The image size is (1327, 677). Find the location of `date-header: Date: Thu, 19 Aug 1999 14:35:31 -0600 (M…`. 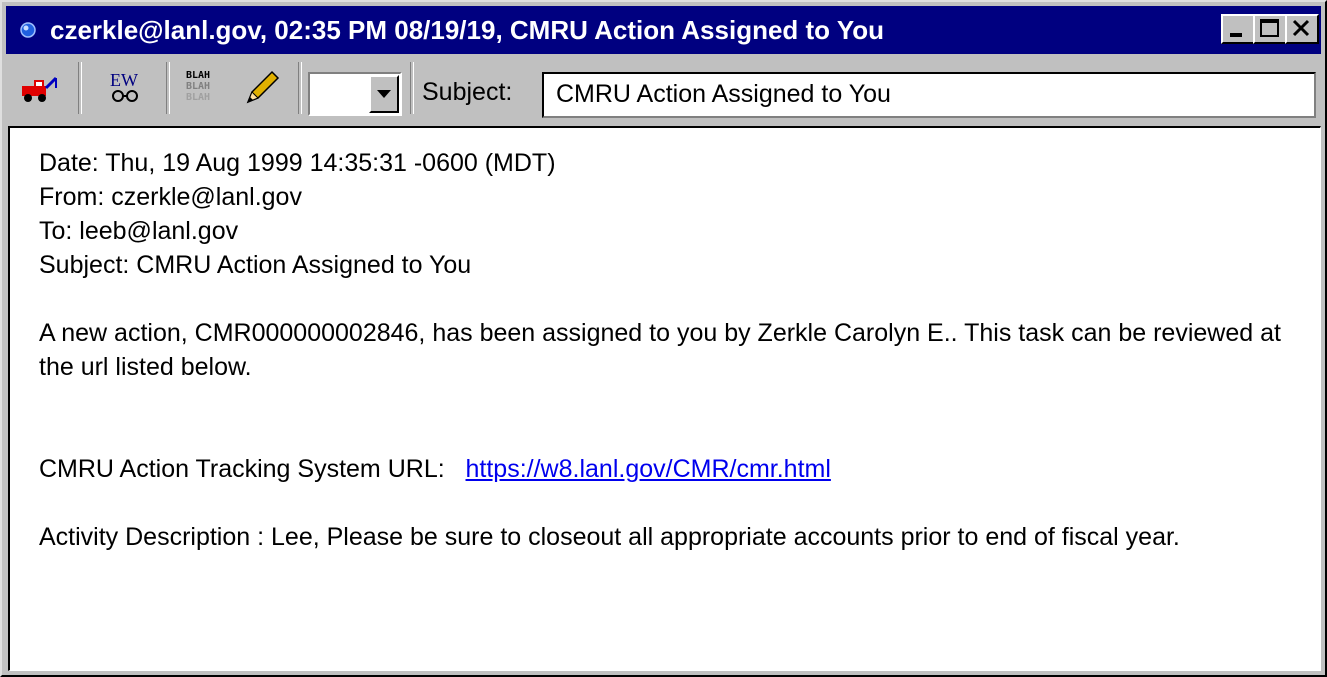

date-header: Date: Thu, 19 Aug 1999 14:35:31 -0600 (M… is located at coordinates (297, 163).